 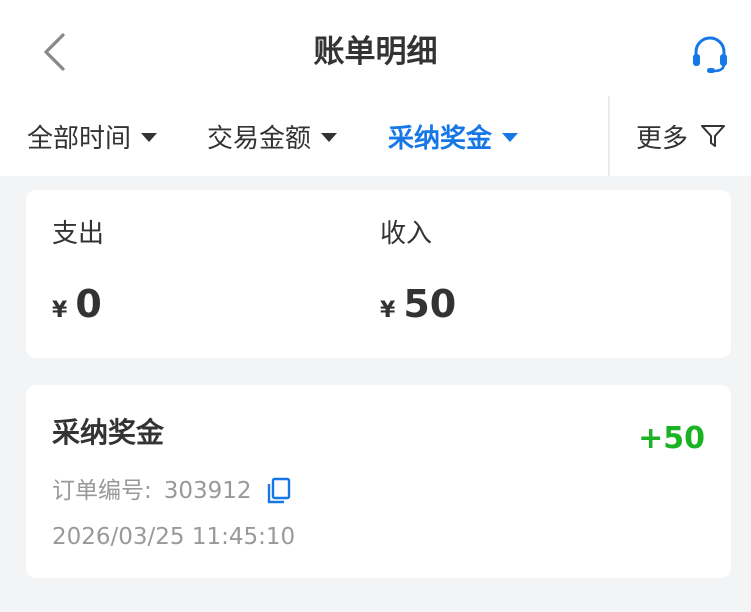 I want to click on filter-divider, so click(x=609, y=136).